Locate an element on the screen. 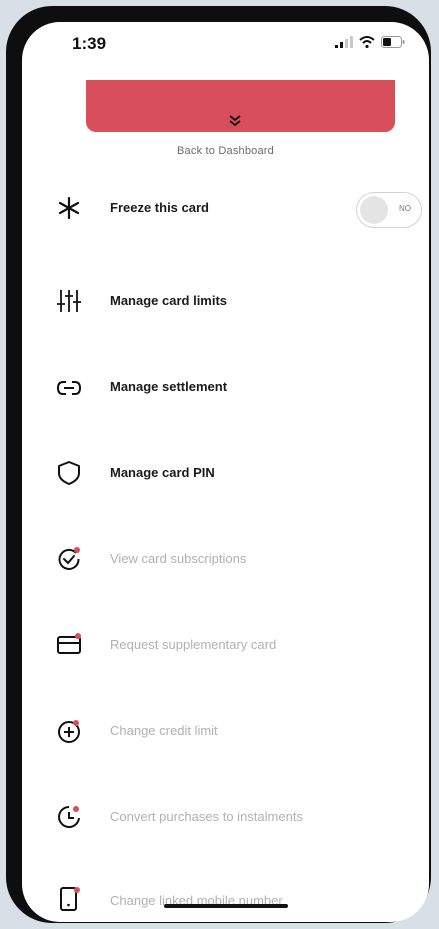 The width and height of the screenshot is (439, 929). collapse-banner is located at coordinates (240, 106).